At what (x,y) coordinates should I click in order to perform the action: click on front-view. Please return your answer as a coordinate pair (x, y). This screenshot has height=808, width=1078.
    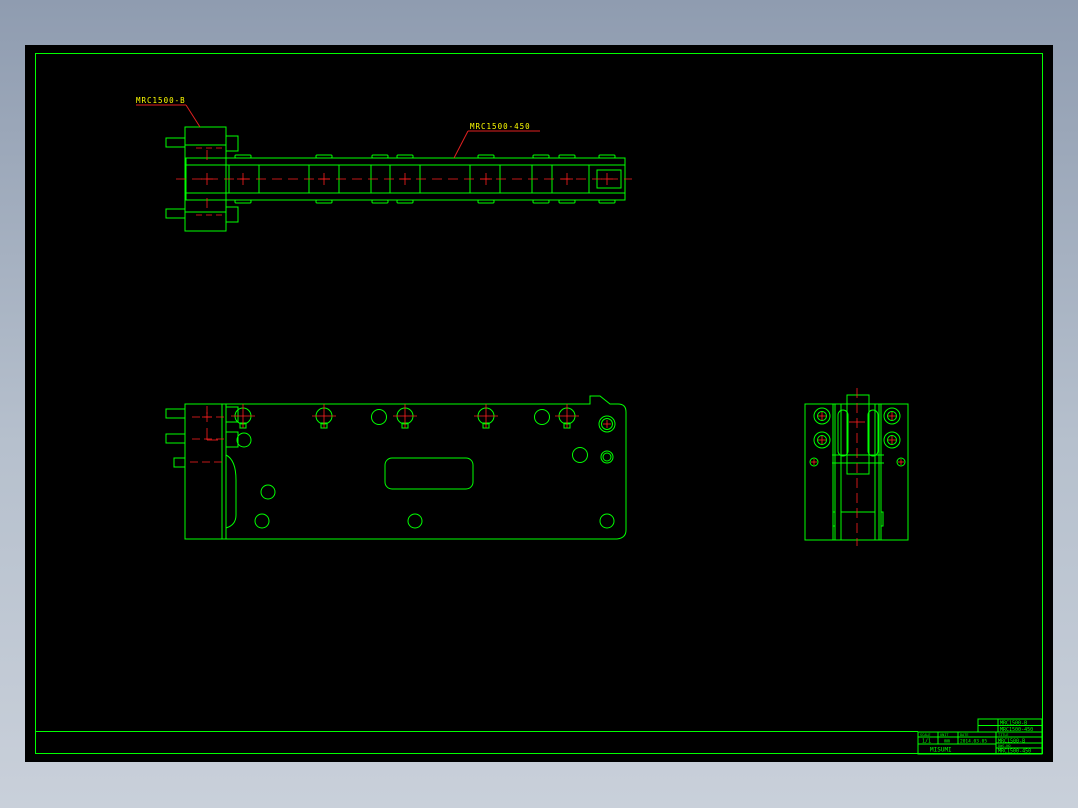
    Looking at the image, I should click on (396, 467).